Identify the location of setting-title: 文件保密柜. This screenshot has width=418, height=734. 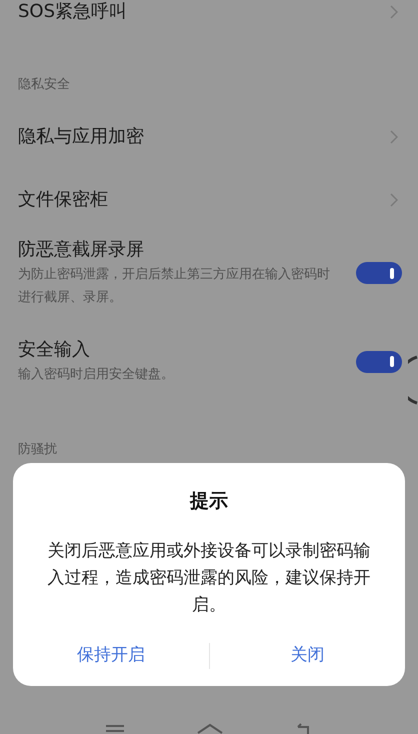
(63, 199).